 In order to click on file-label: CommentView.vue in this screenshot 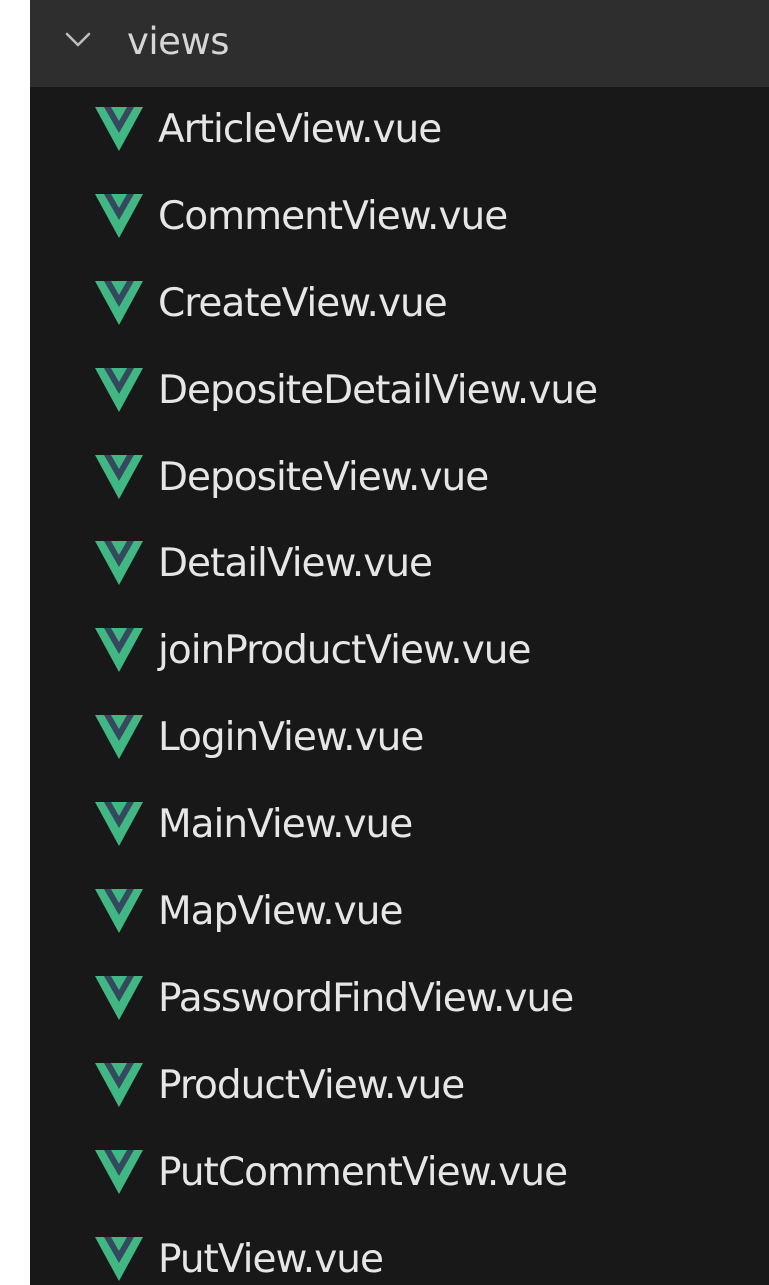, I will do `click(333, 216)`.